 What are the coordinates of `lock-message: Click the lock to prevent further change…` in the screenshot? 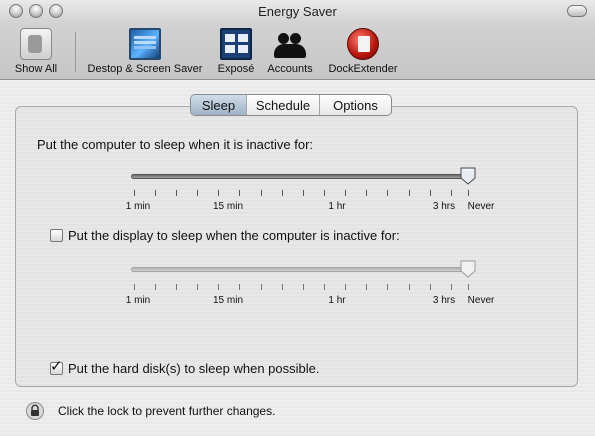 It's located at (167, 411).